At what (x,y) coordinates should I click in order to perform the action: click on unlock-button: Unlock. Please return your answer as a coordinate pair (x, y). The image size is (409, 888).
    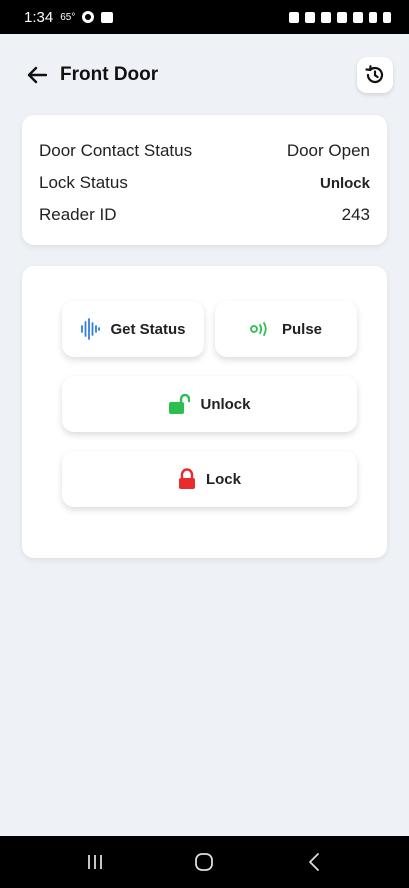
    Looking at the image, I should click on (209, 404).